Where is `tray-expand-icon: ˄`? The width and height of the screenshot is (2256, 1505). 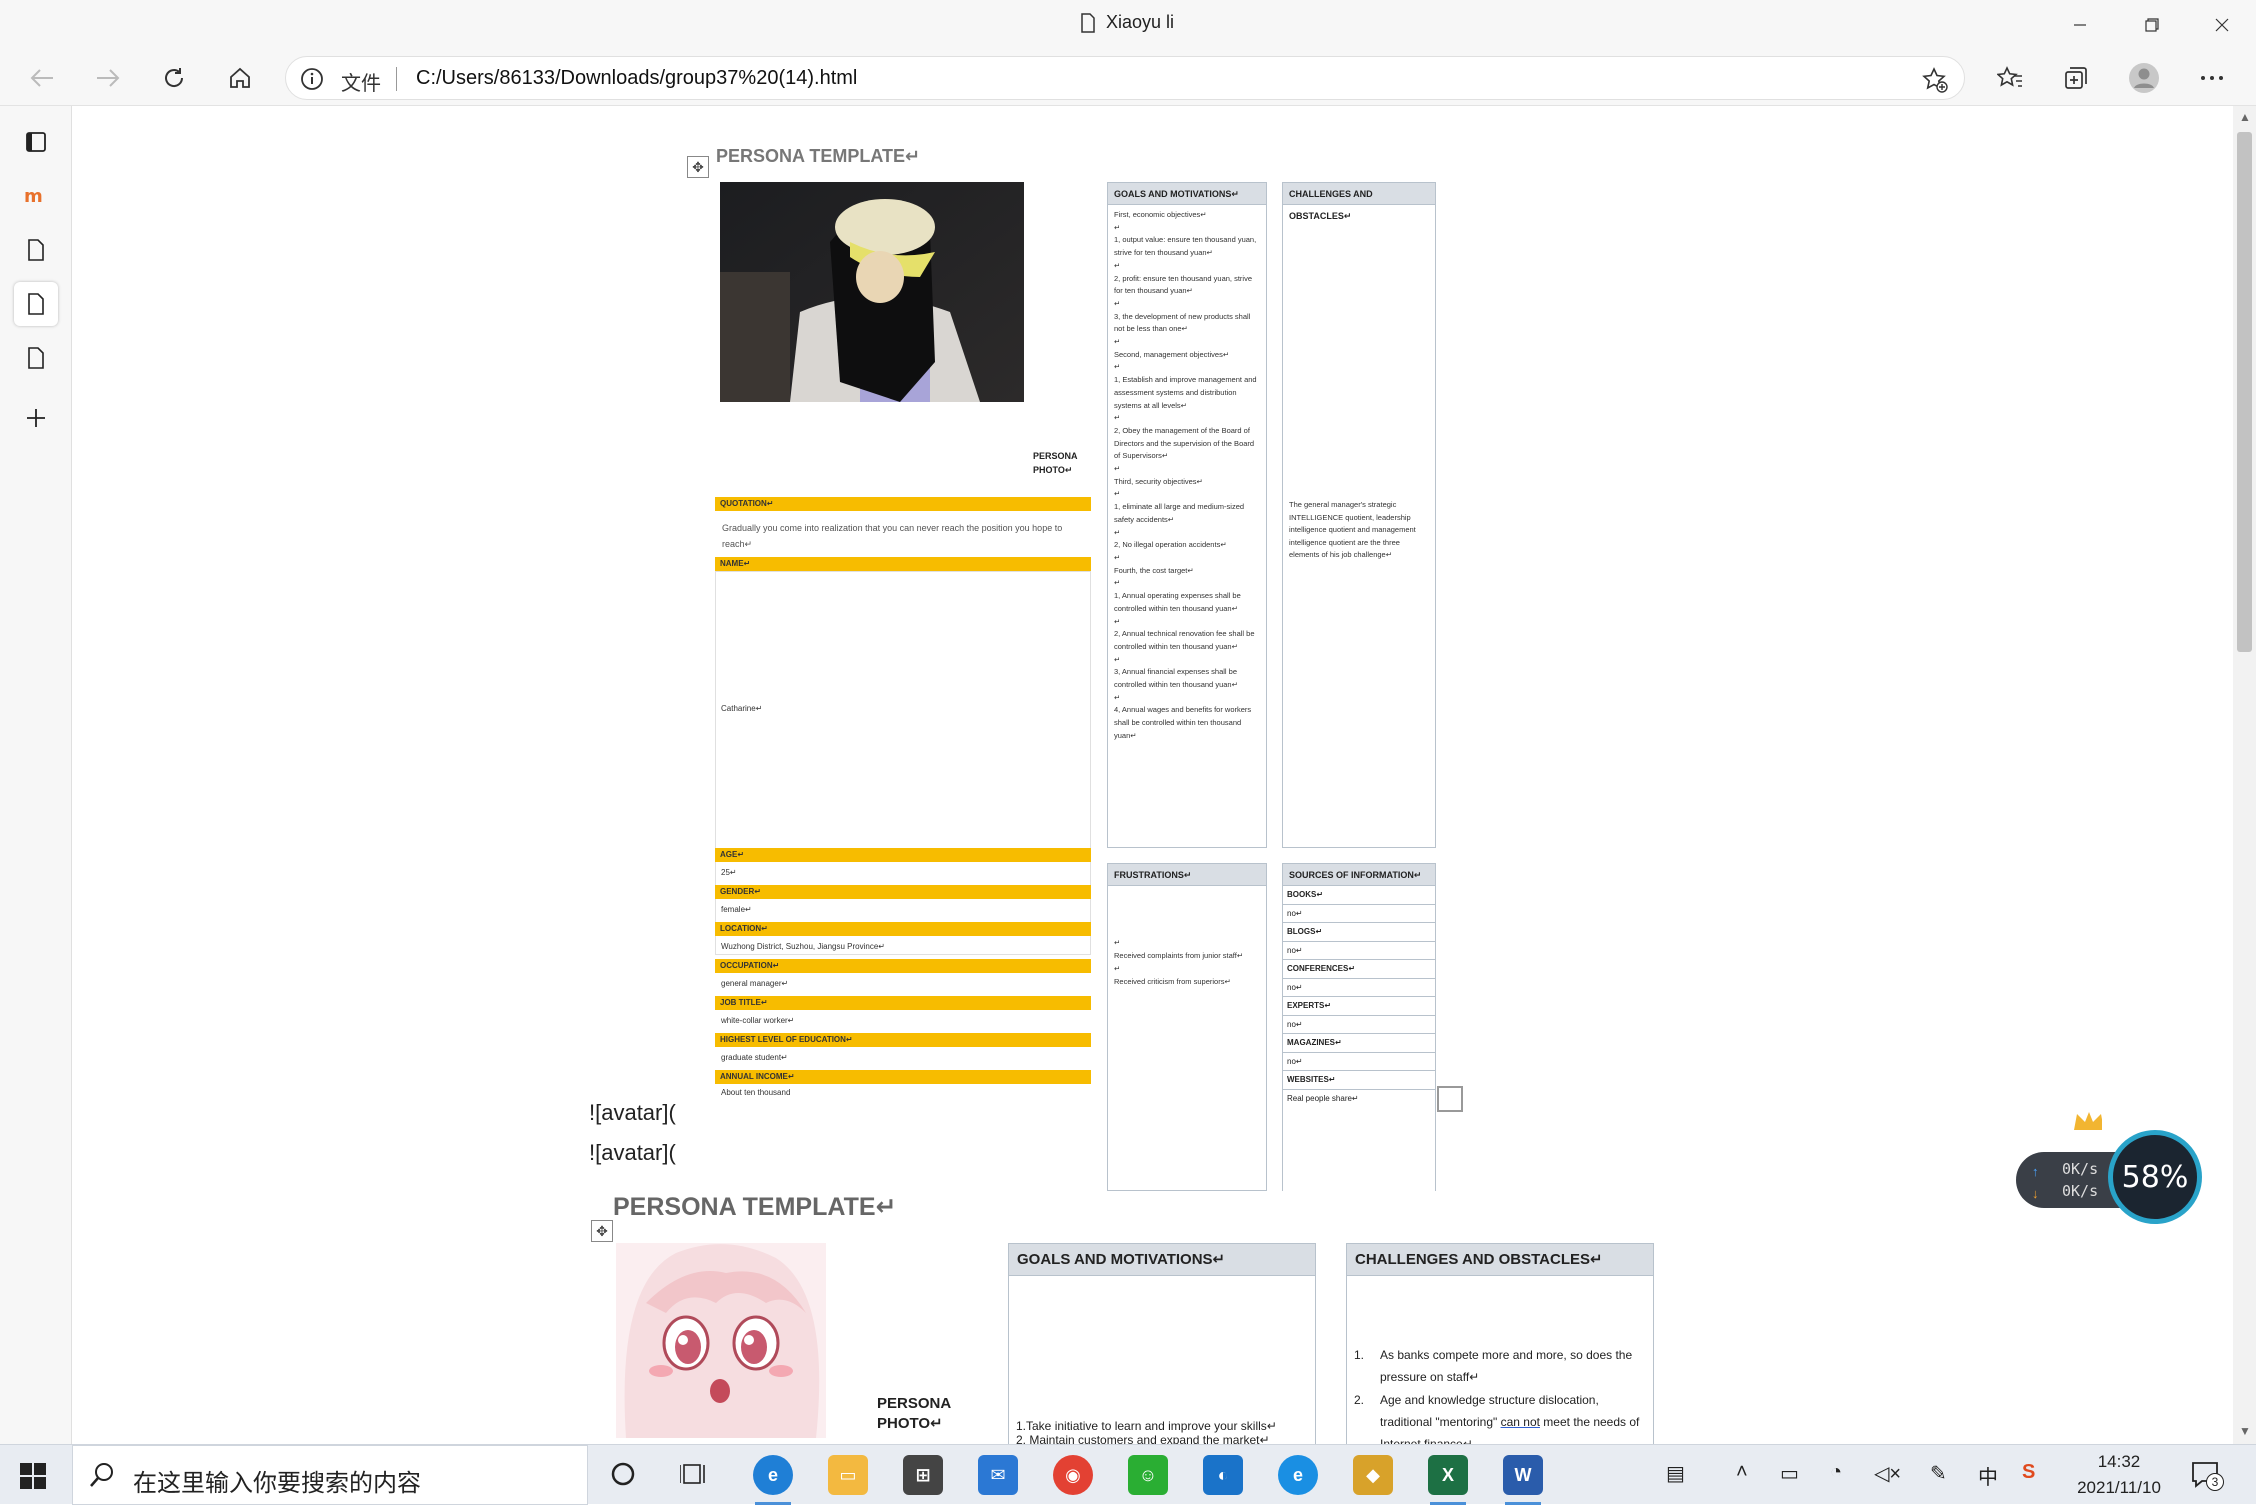
tray-expand-icon: ˄ is located at coordinates (1742, 1472).